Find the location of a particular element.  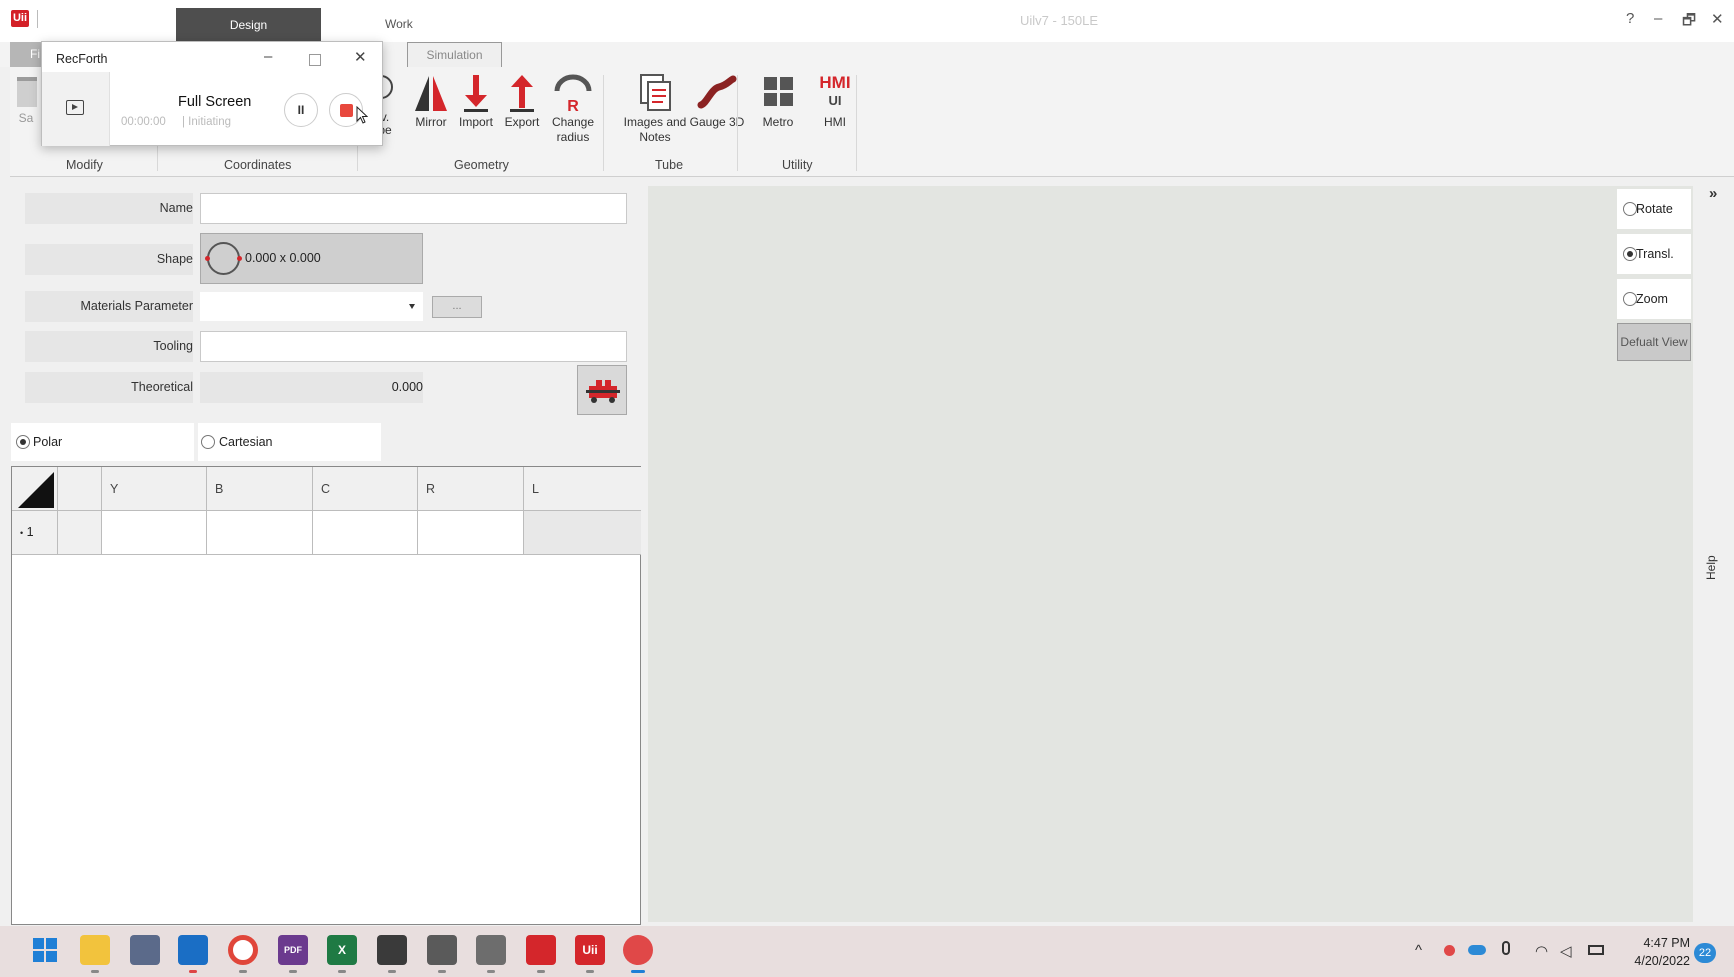

recforth-sidebar is located at coordinates (76, 109).